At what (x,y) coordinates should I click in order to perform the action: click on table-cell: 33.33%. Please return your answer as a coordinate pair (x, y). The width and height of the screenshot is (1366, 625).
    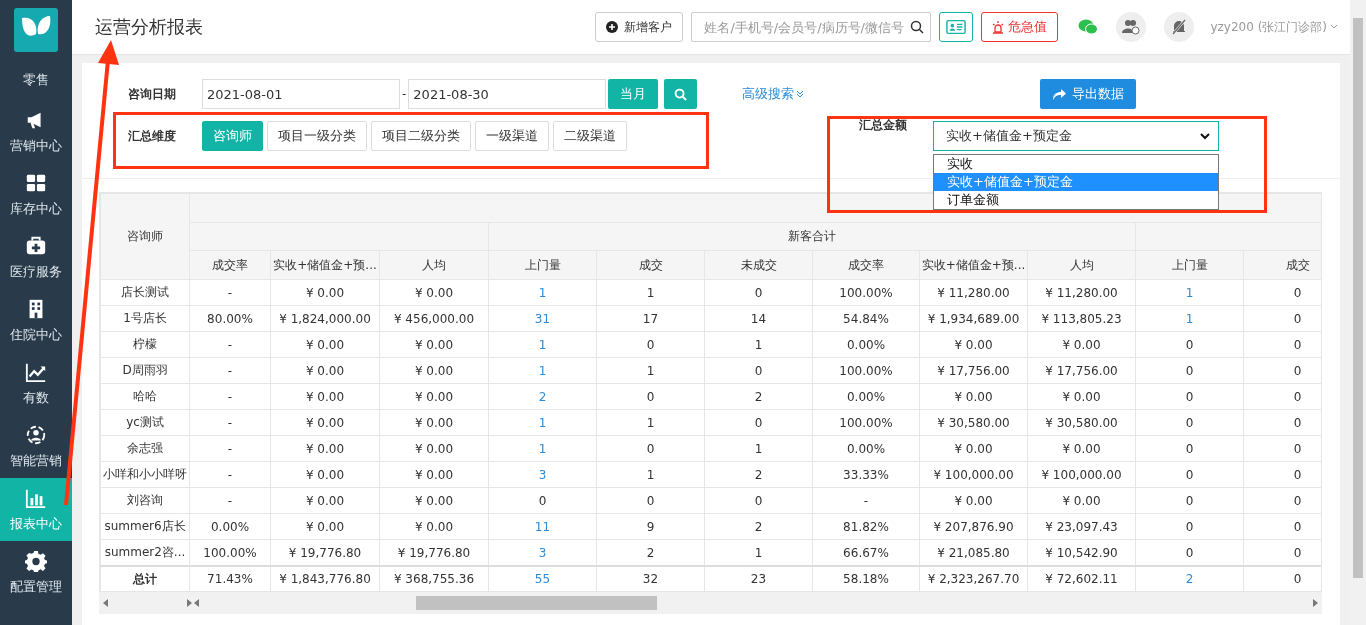
    Looking at the image, I should click on (866, 474).